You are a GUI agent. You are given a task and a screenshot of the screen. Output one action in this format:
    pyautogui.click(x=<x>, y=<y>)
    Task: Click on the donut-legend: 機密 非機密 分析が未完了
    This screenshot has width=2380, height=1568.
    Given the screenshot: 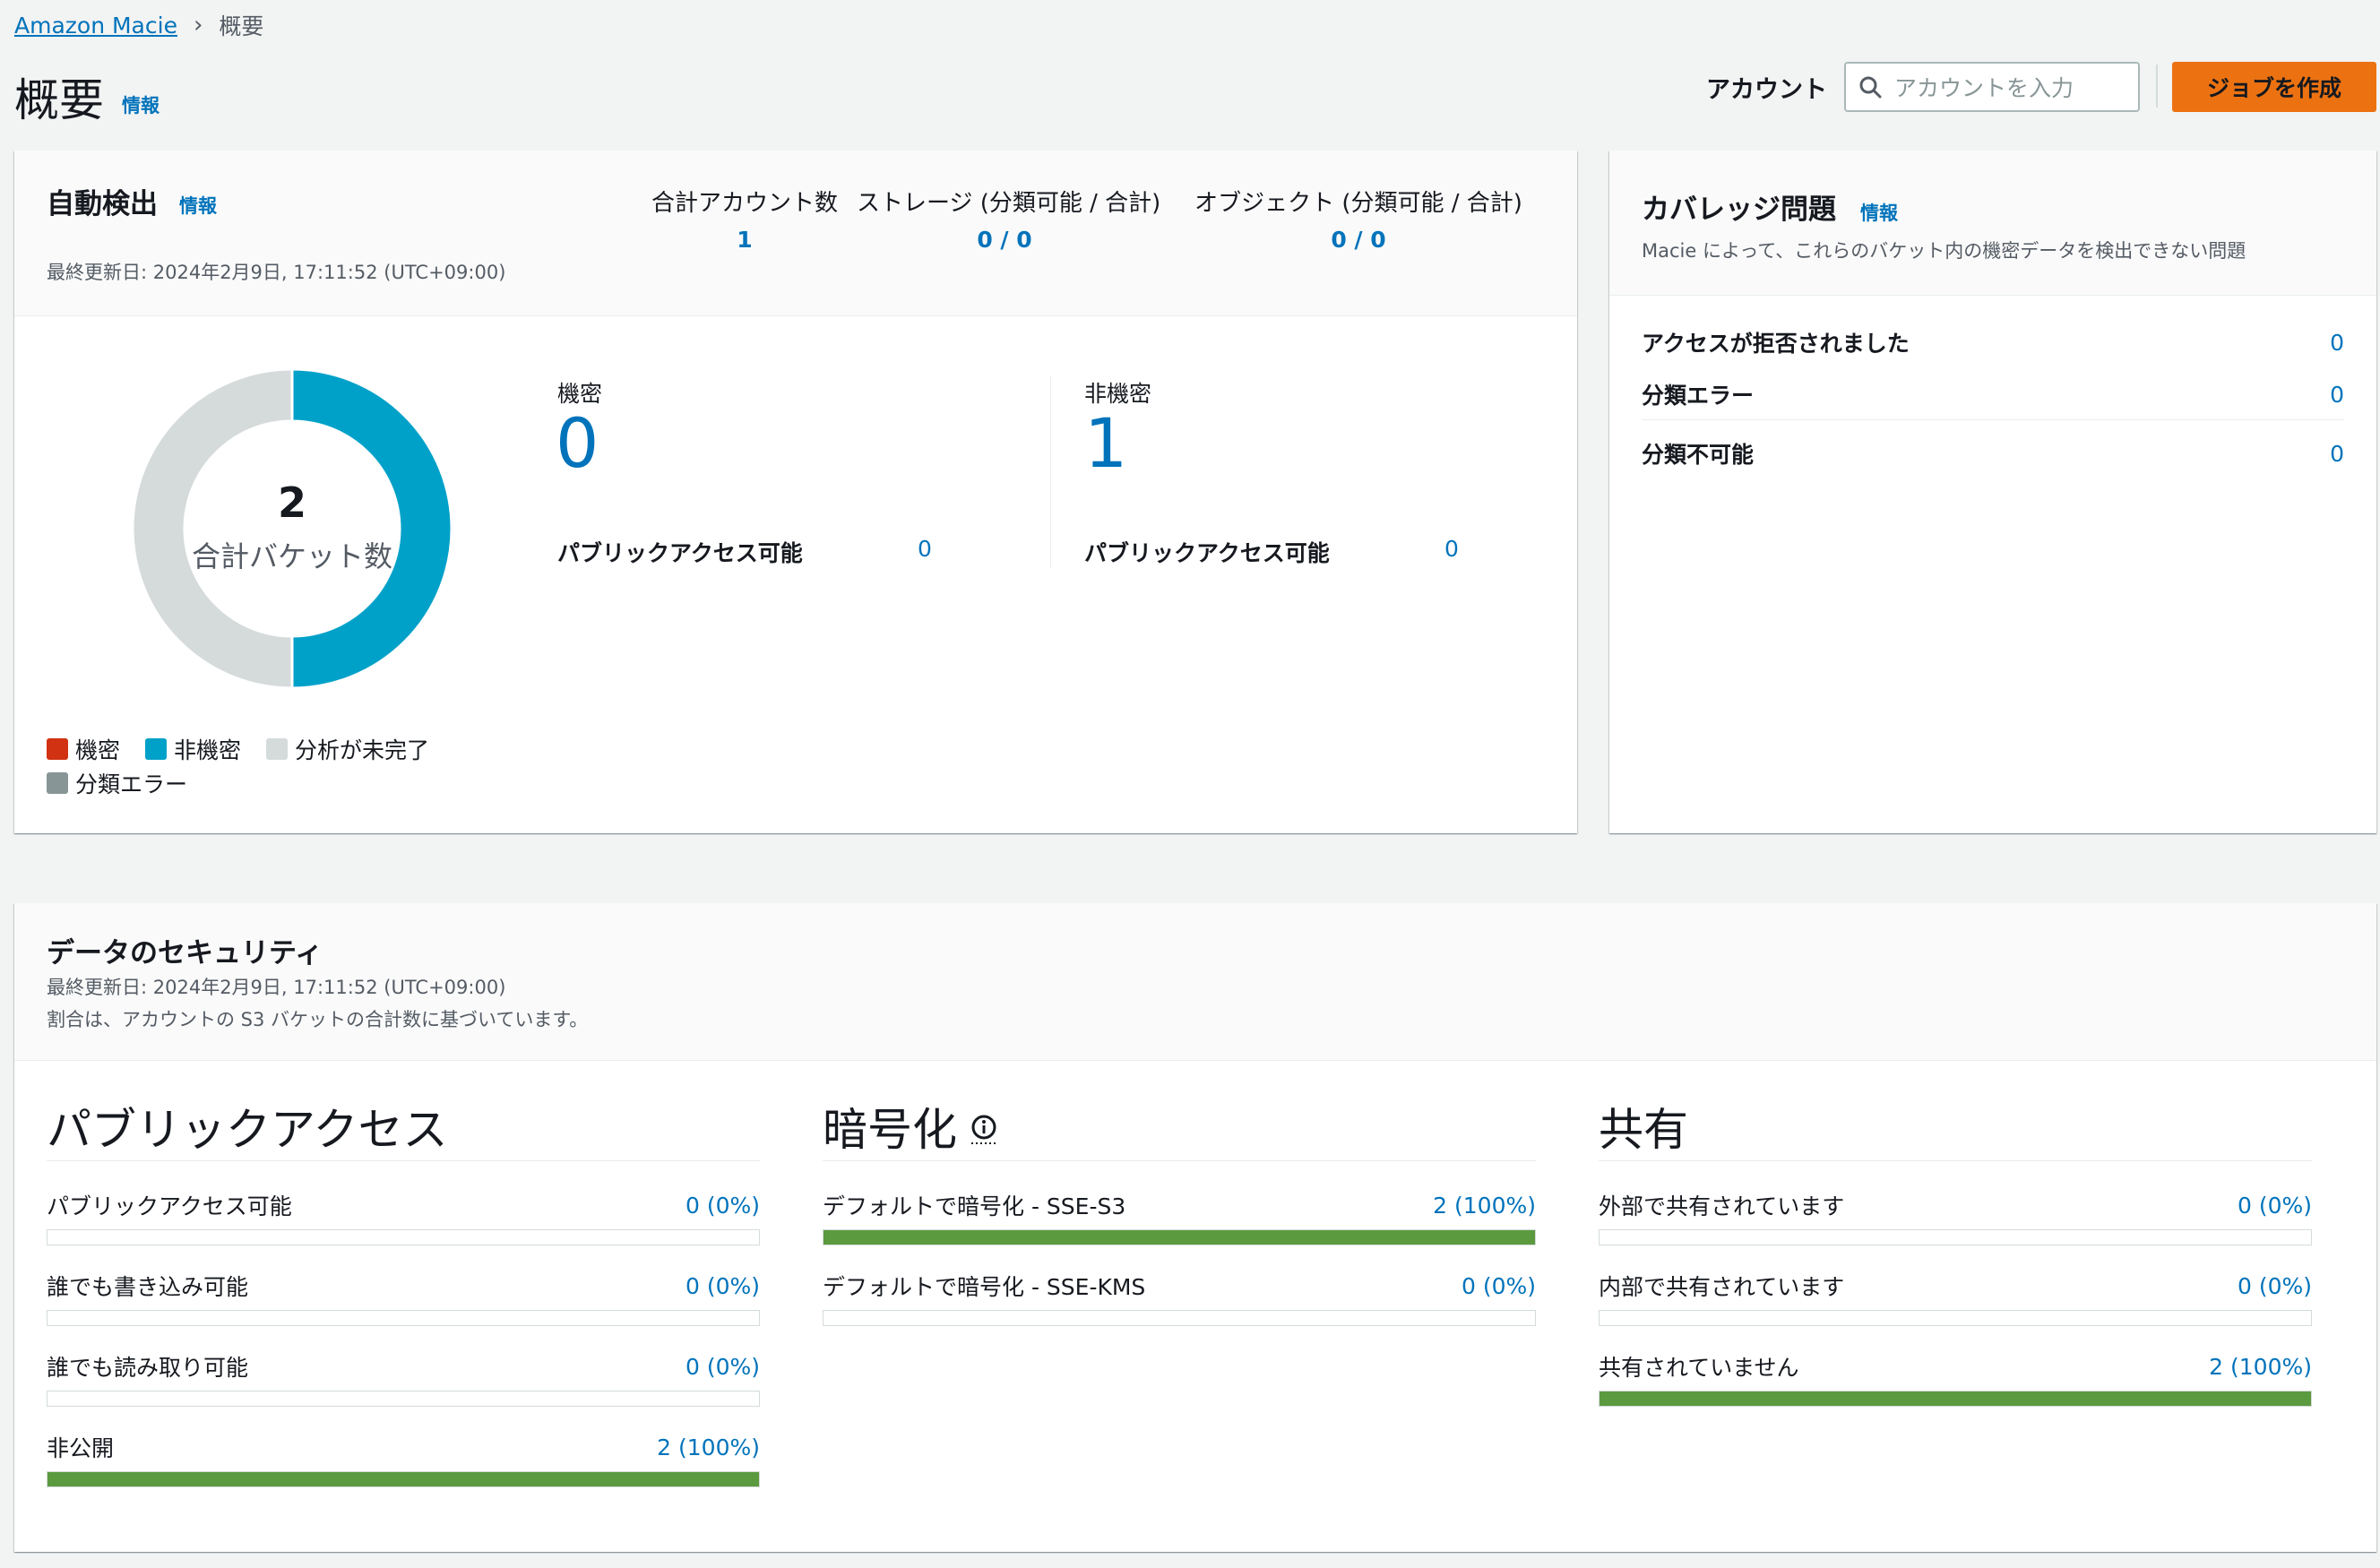 What is the action you would take?
    pyautogui.click(x=238, y=749)
    